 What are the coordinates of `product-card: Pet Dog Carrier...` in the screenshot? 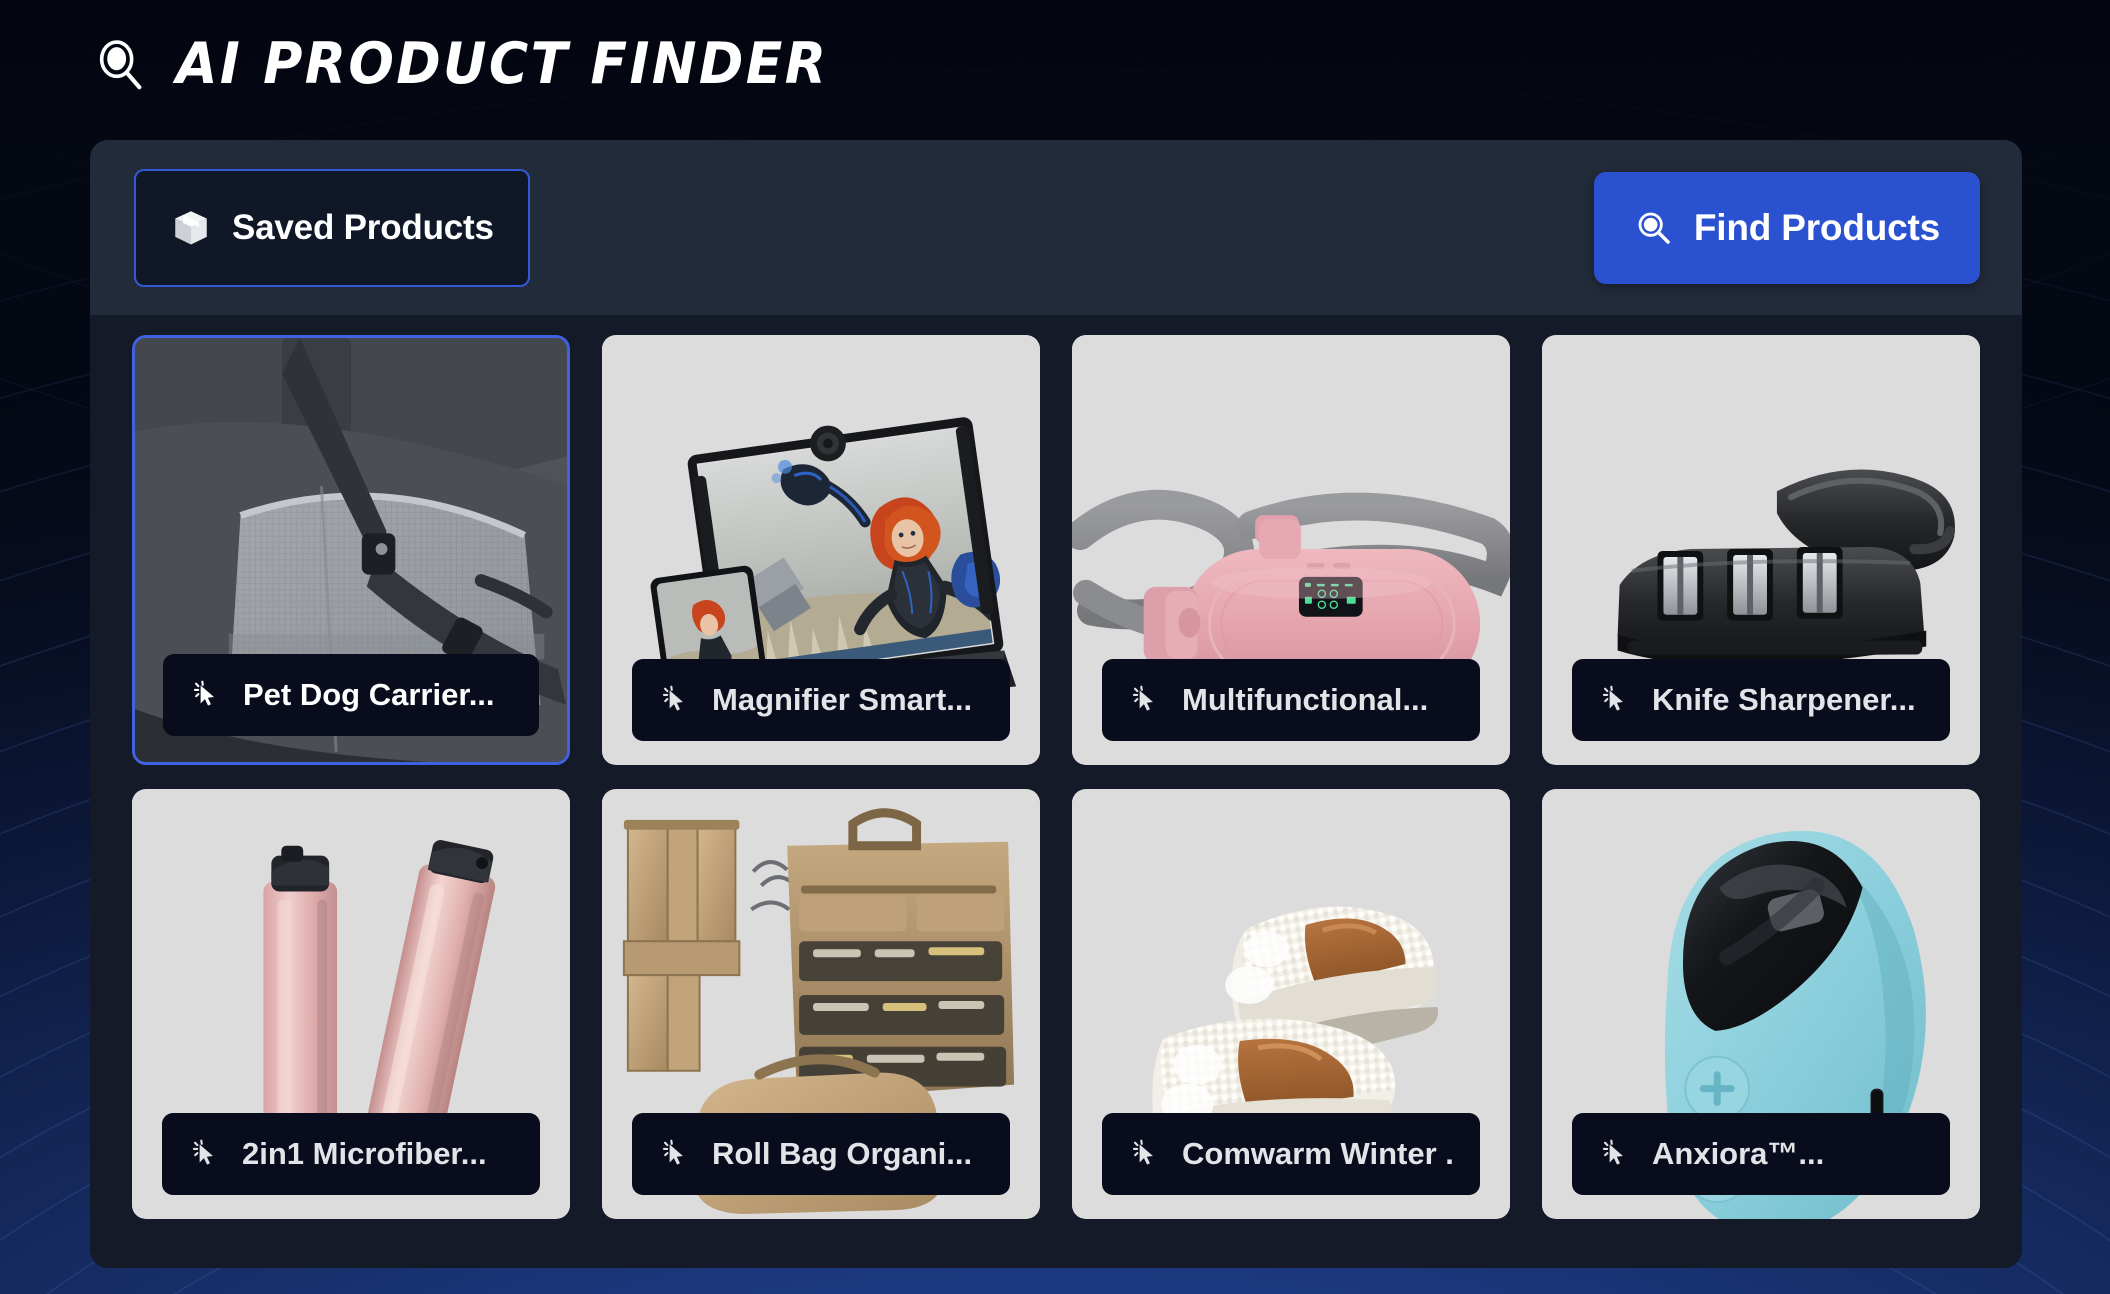 It's located at (351, 550).